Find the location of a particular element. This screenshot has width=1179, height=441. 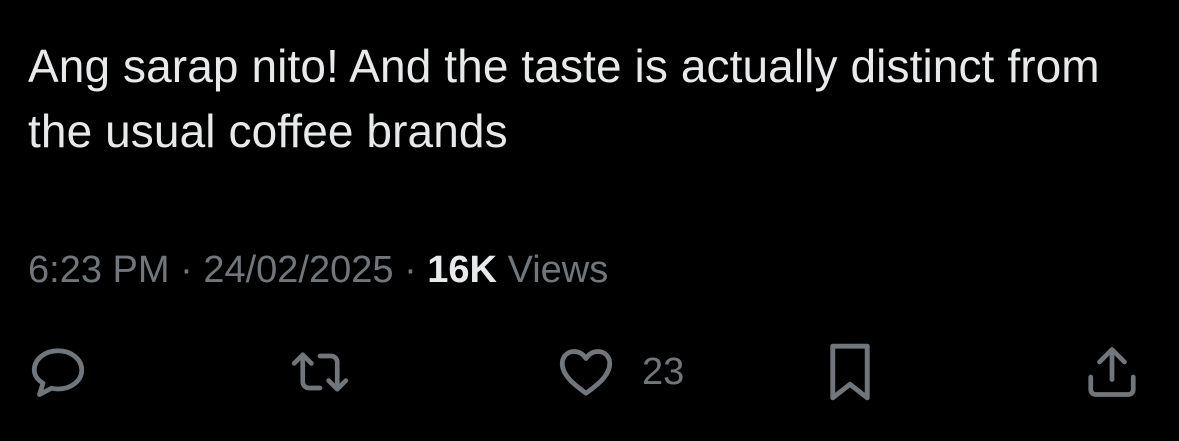

reply-icon is located at coordinates (58, 372).